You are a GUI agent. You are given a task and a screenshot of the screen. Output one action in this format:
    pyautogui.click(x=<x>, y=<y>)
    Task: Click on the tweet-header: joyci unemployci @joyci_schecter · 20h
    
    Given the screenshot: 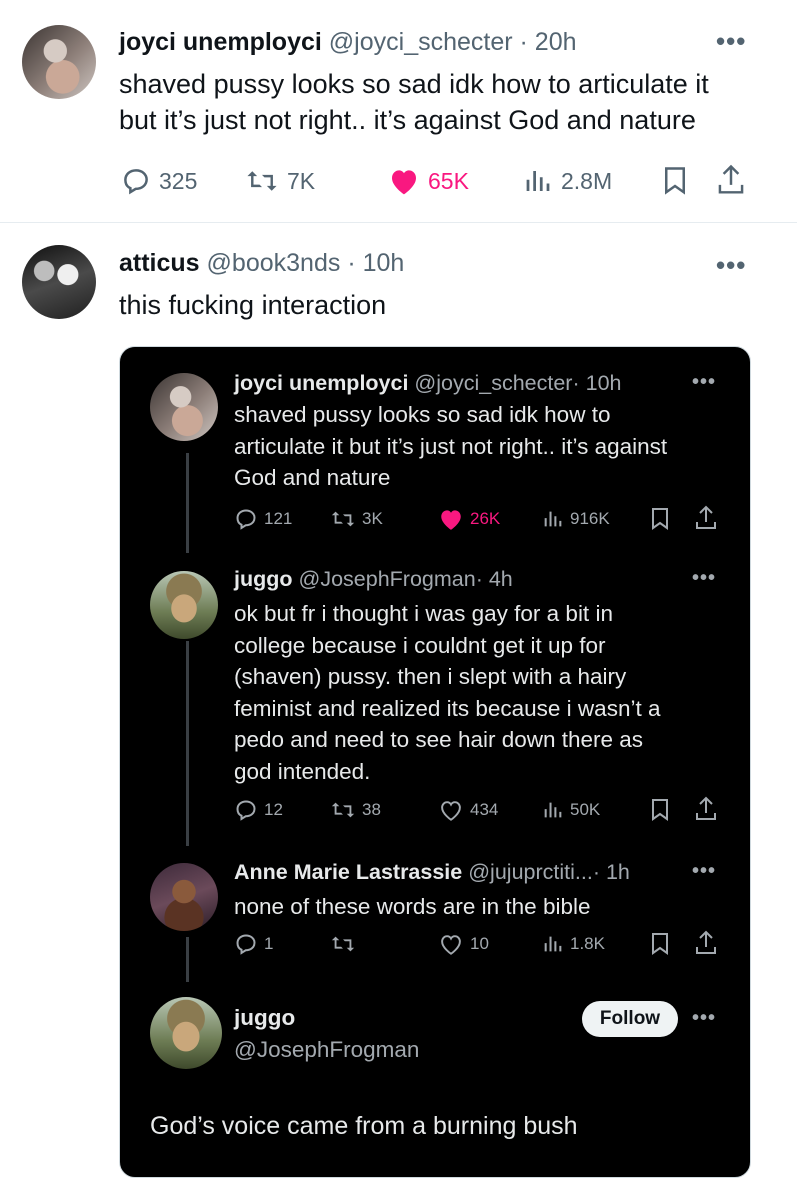 What is the action you would take?
    pyautogui.click(x=348, y=42)
    